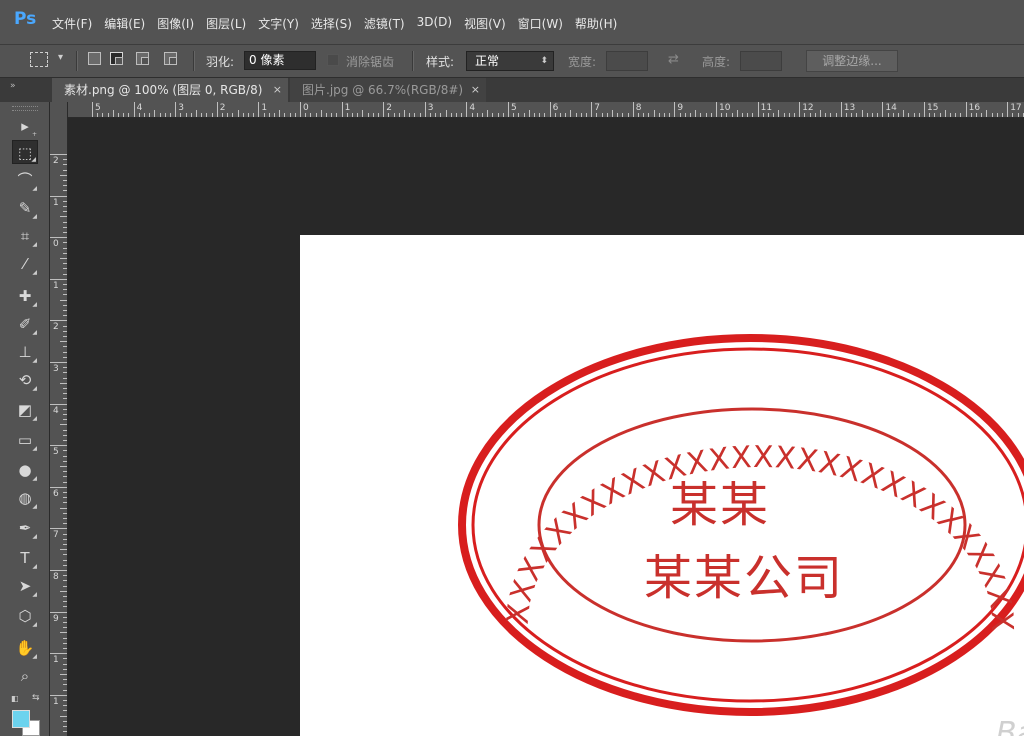 The width and height of the screenshot is (1024, 736). Describe the element at coordinates (59, 427) in the screenshot. I see `ruler-vertical: 2 1 0 1 2 3 4 5 6 7 8 9 1 1` at that location.